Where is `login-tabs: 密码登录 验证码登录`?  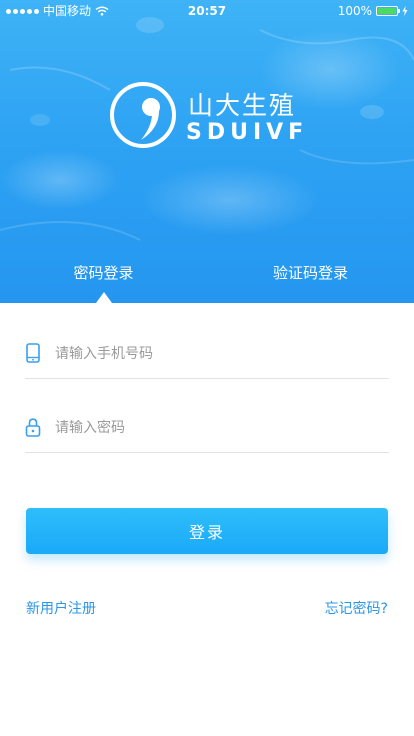 login-tabs: 密码登录 验证码登录 is located at coordinates (207, 273).